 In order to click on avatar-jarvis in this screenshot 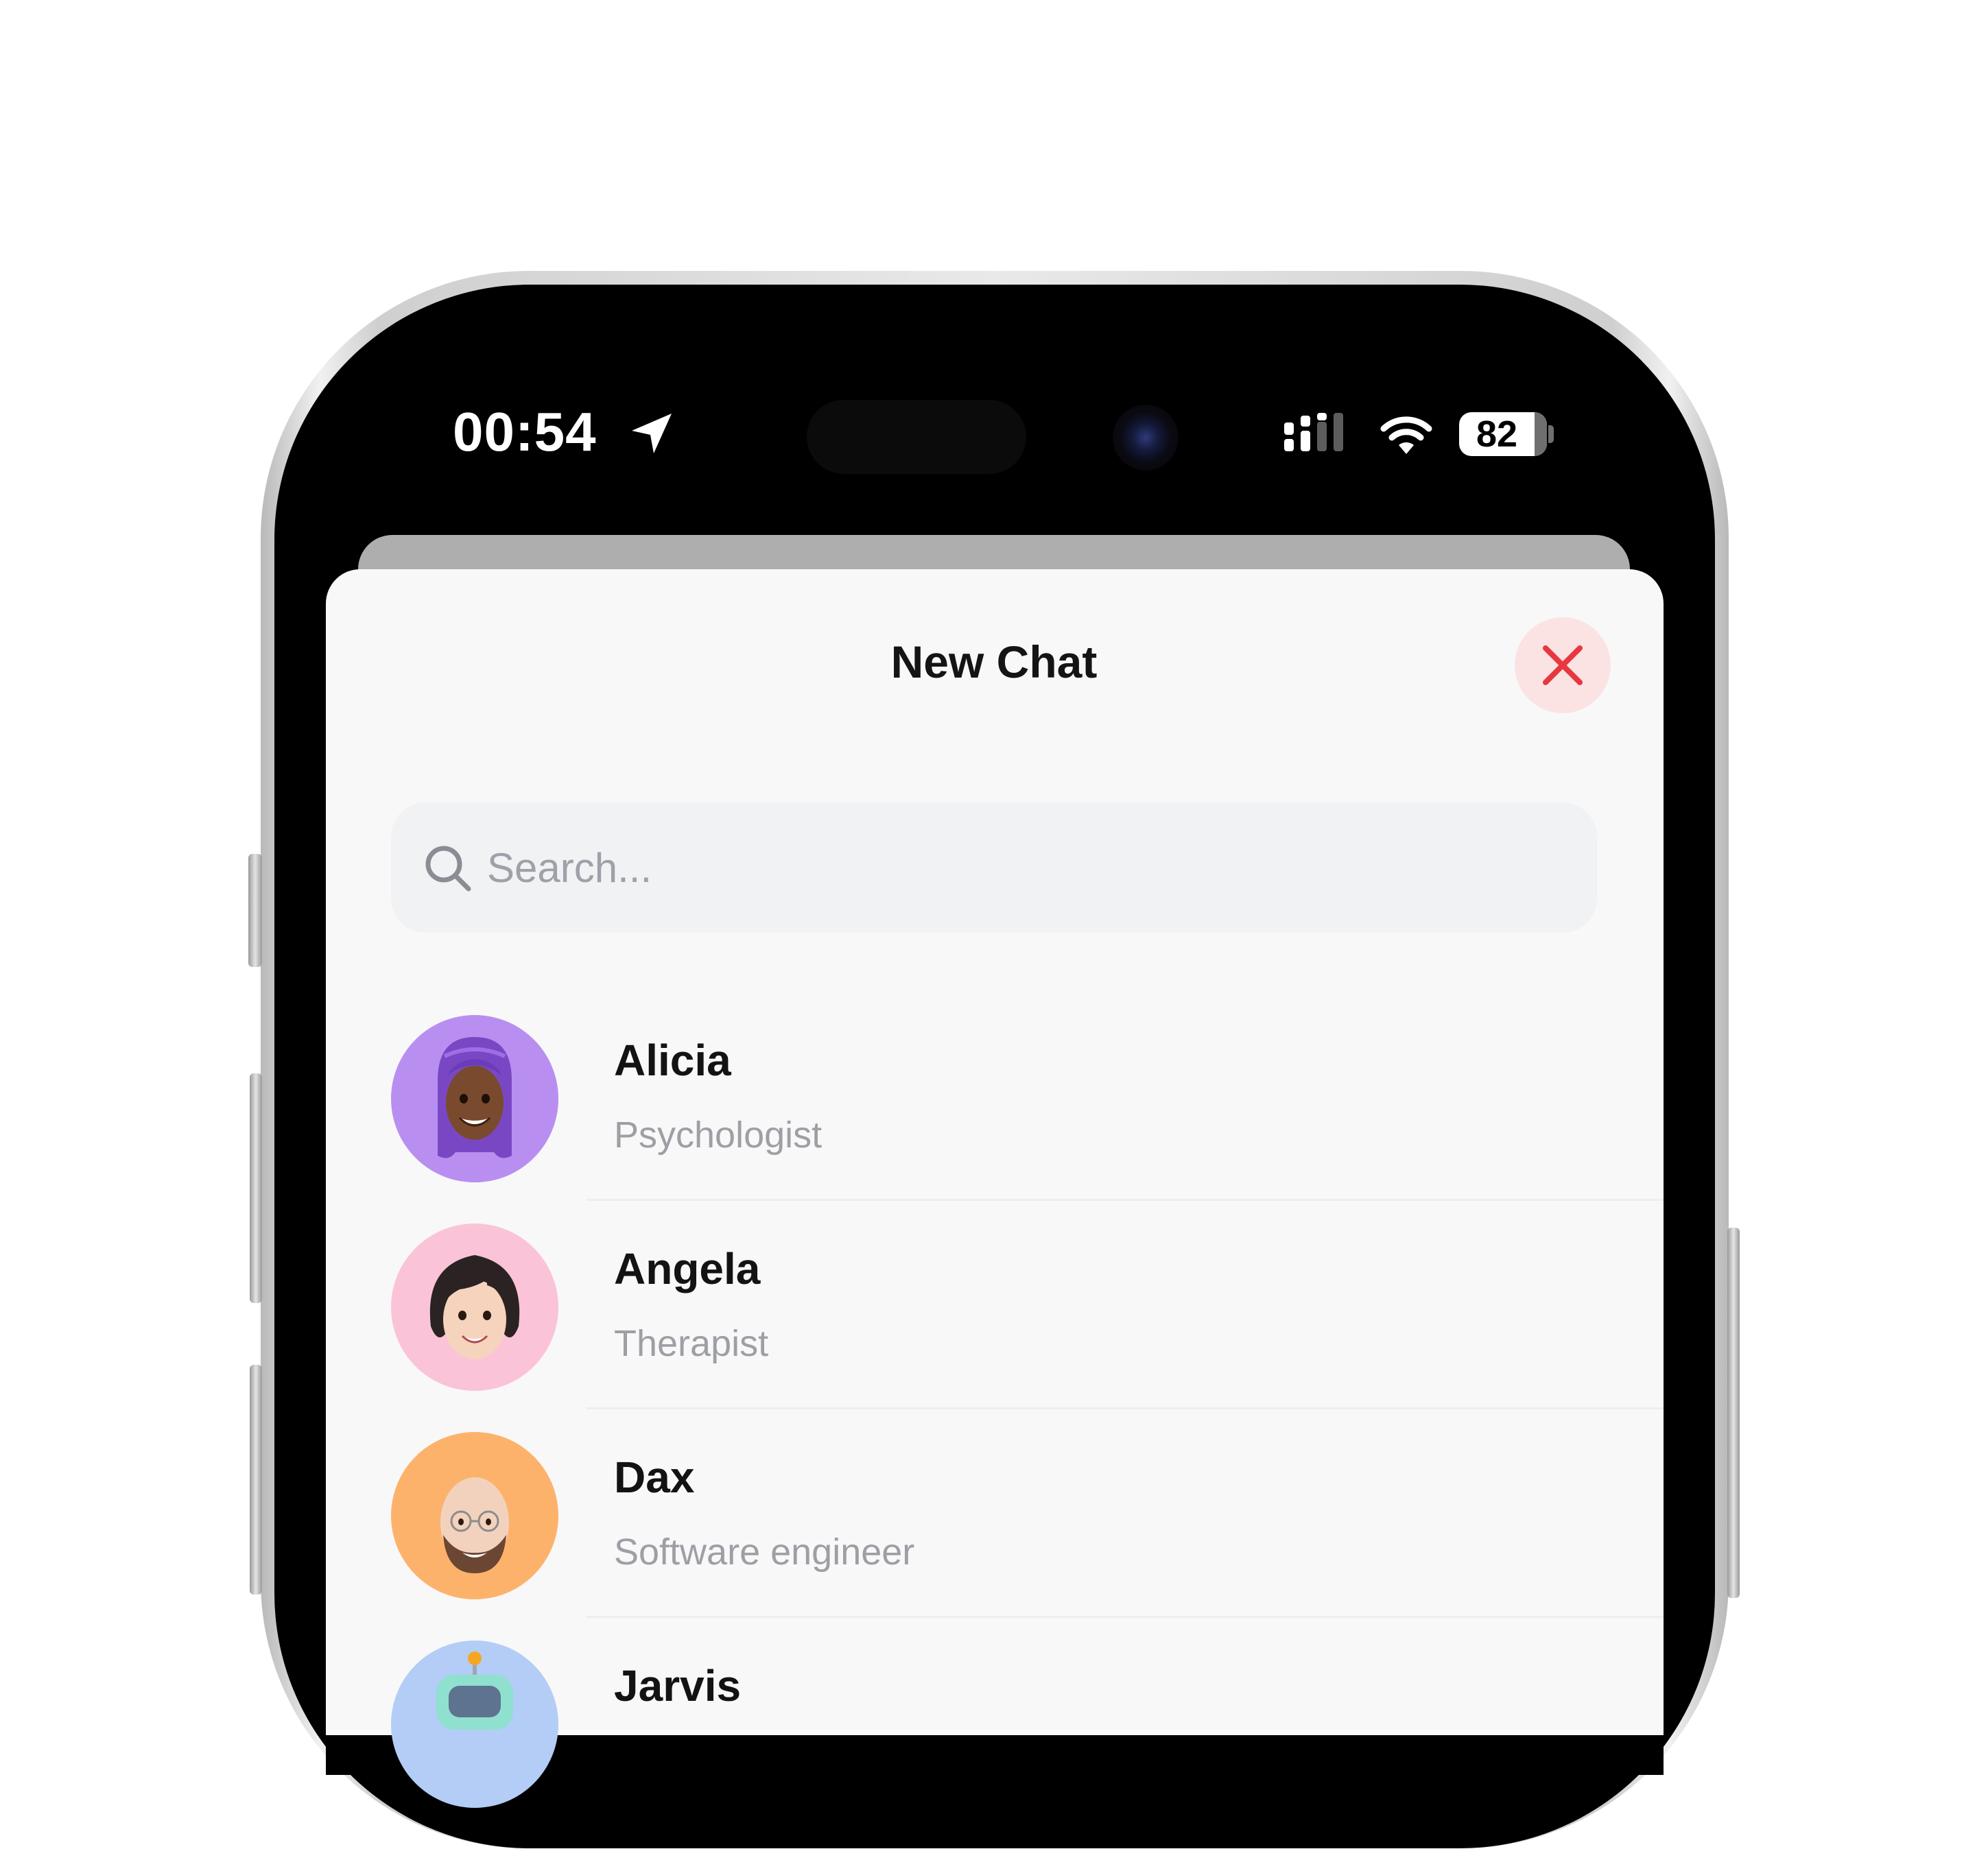, I will do `click(475, 1725)`.